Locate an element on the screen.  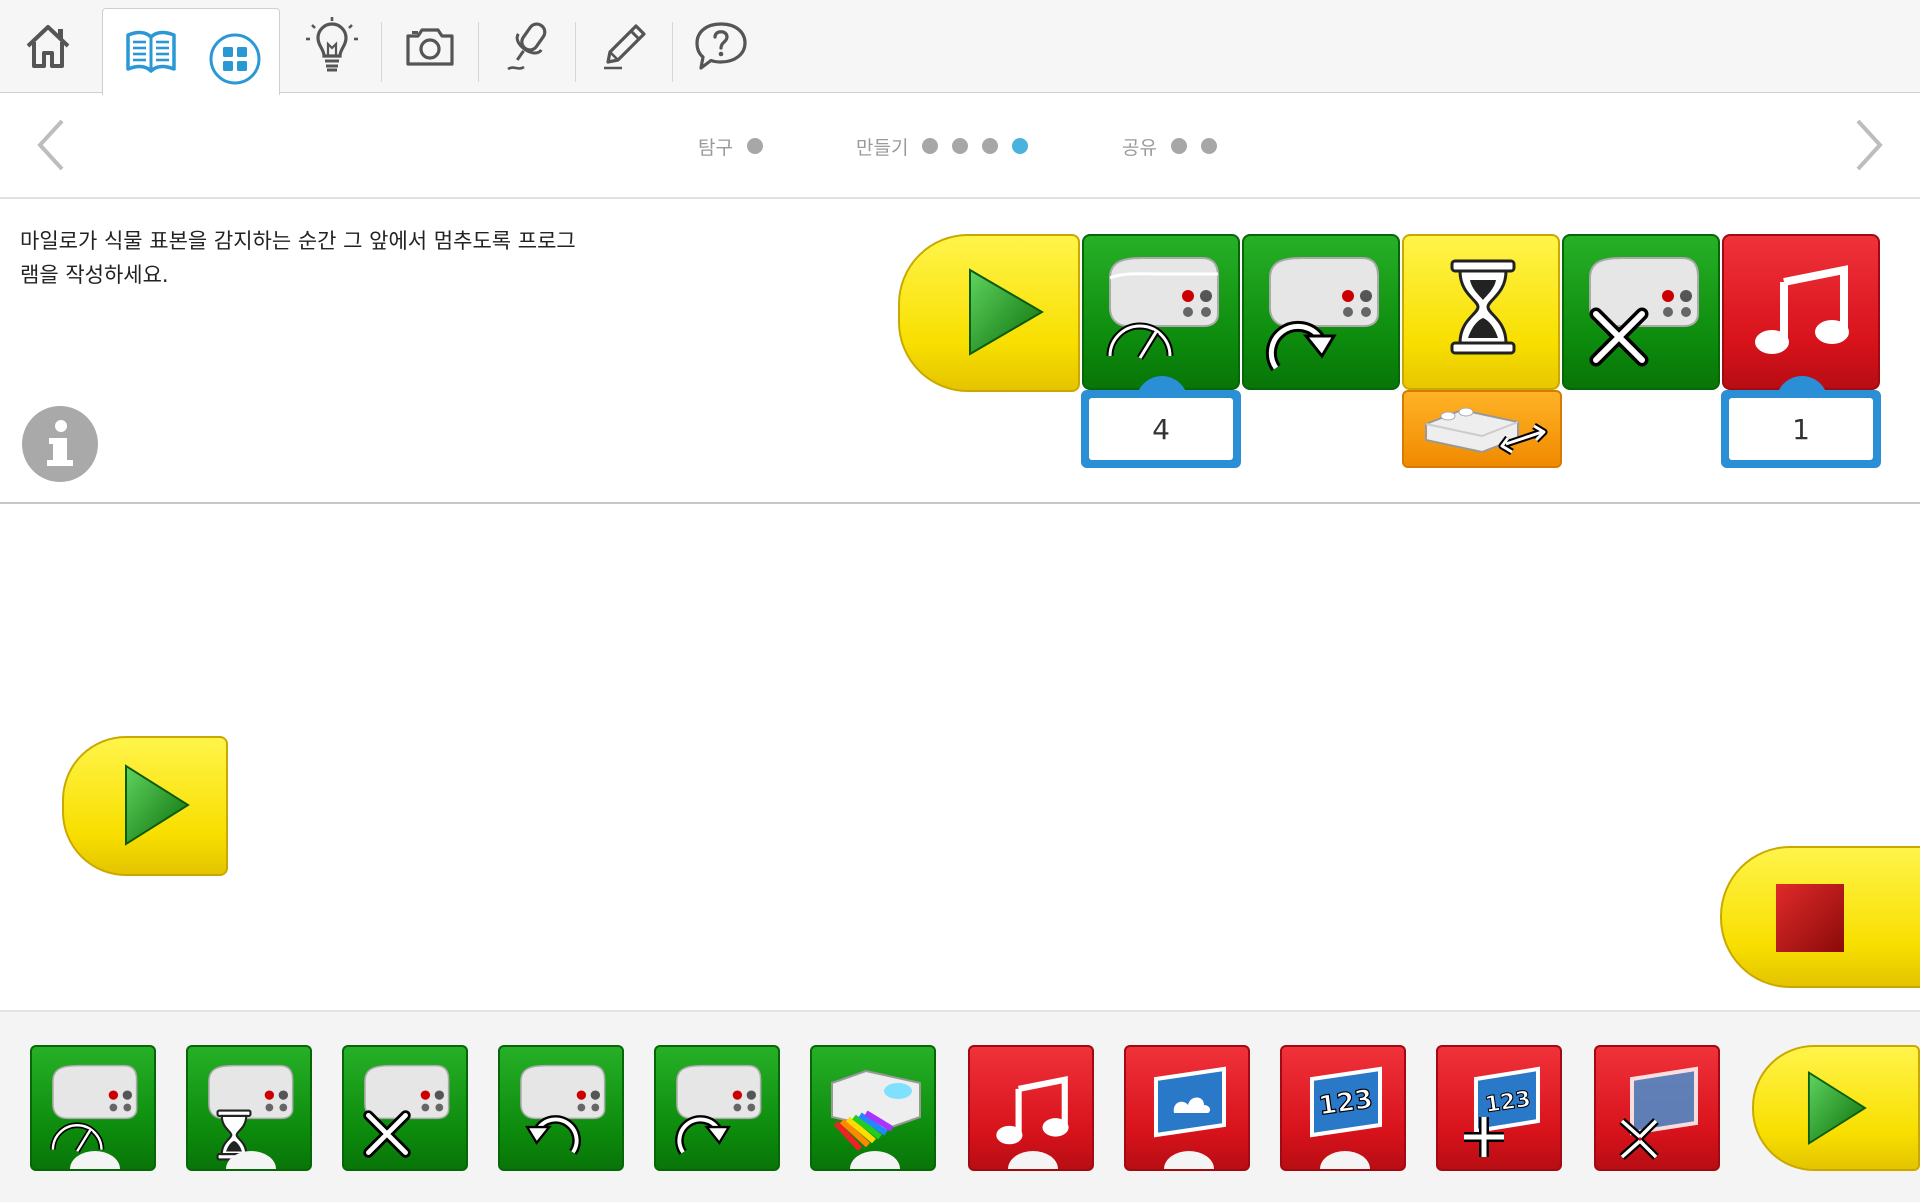
motor-power-value: 4 is located at coordinates (1161, 429).